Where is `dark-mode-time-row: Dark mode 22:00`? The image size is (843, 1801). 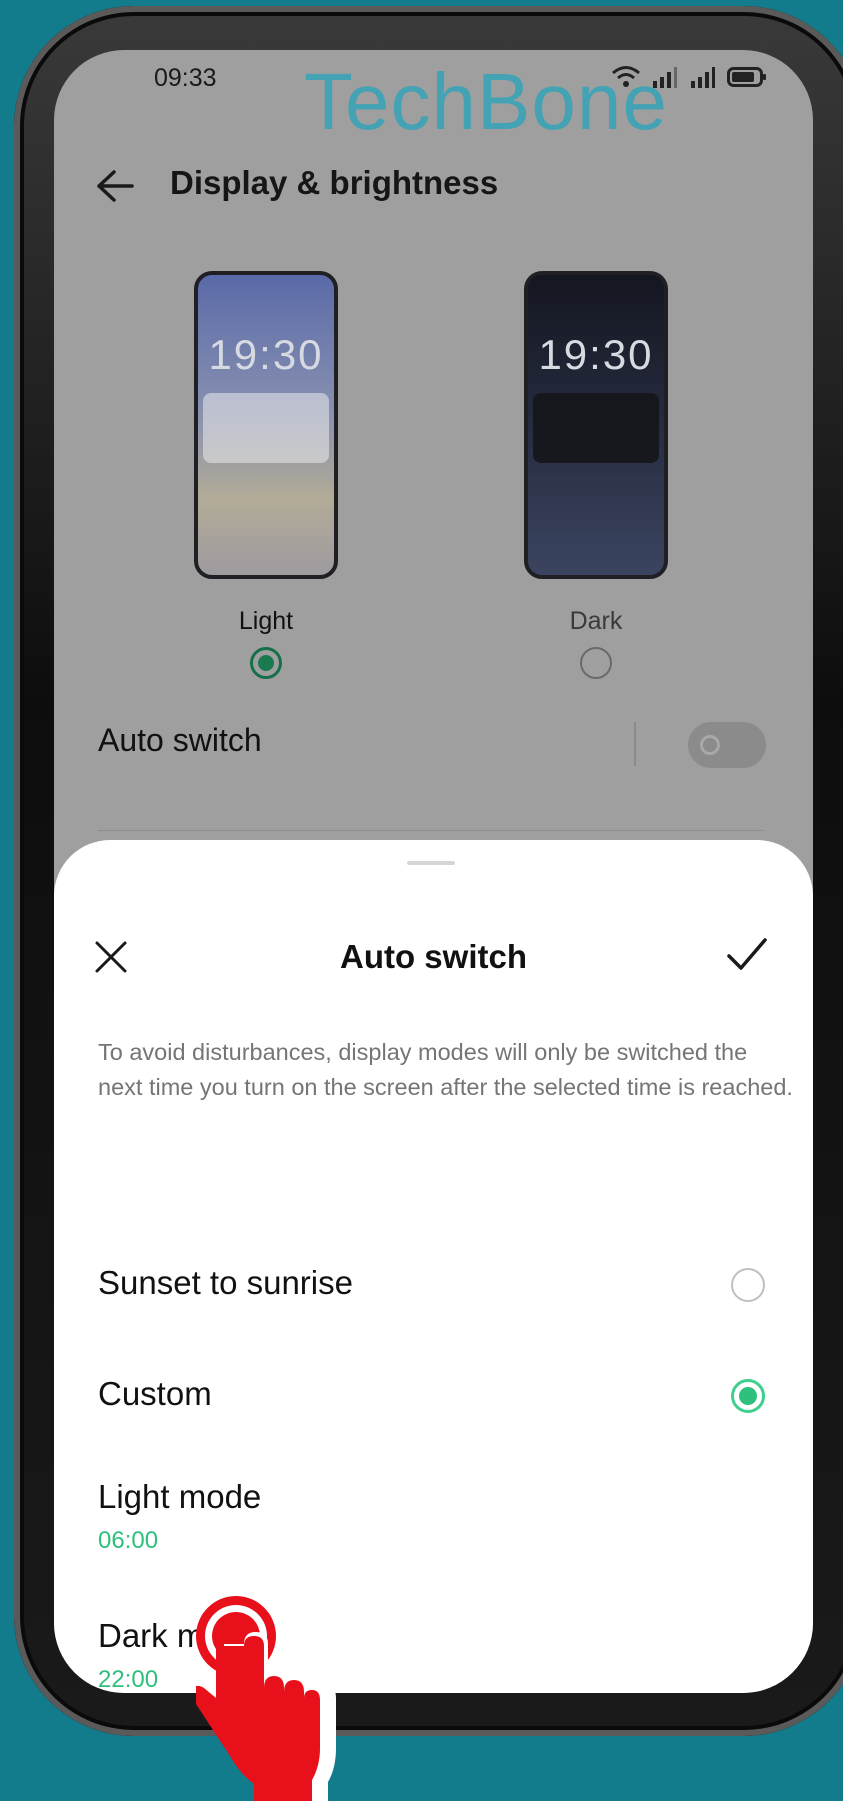
dark-mode-time-row: Dark mode 22:00 is located at coordinates (433, 1650).